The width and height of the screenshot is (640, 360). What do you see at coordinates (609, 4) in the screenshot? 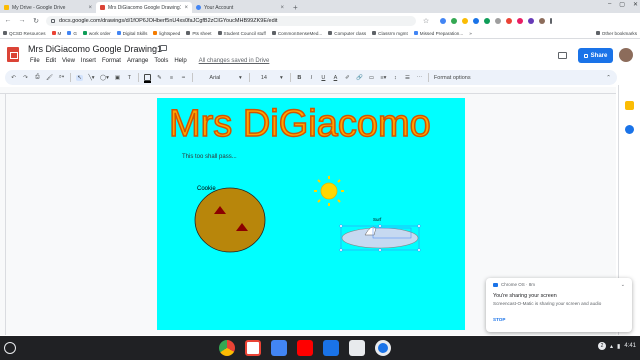
I see `minimize-icon: –` at bounding box center [609, 4].